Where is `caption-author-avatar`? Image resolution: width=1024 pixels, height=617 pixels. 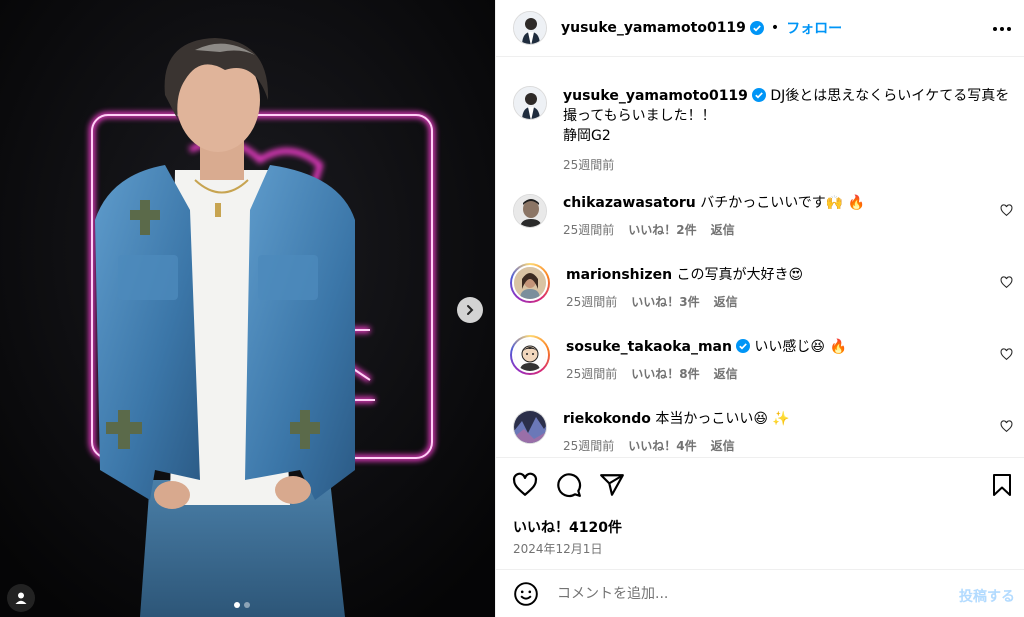 caption-author-avatar is located at coordinates (530, 103).